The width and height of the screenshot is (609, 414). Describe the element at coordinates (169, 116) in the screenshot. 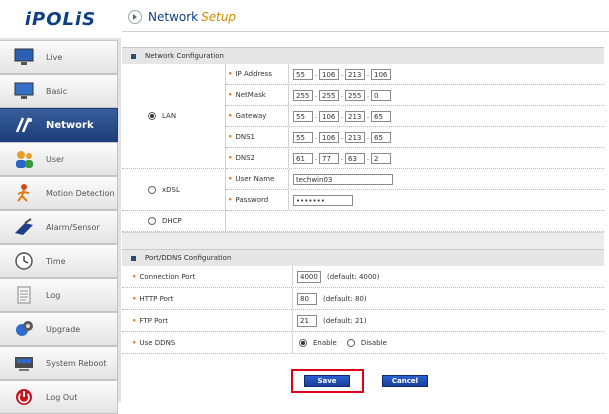

I see `lan-label: LAN` at that location.